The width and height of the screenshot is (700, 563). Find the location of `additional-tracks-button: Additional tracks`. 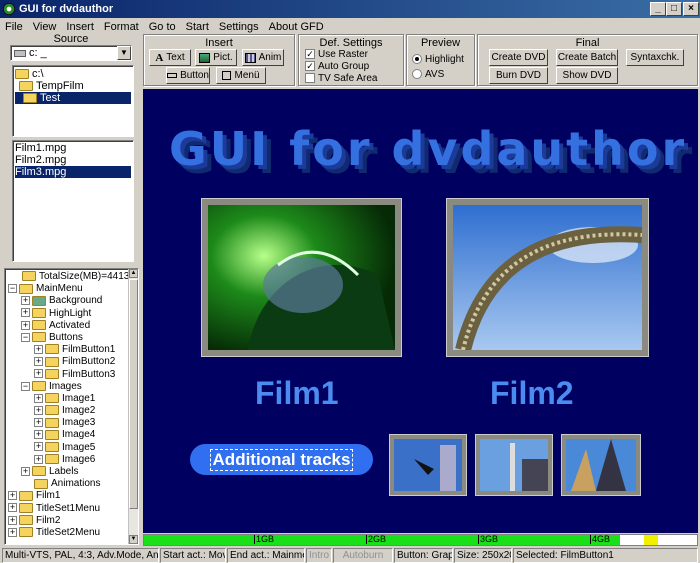

additional-tracks-button: Additional tracks is located at coordinates (281, 459).